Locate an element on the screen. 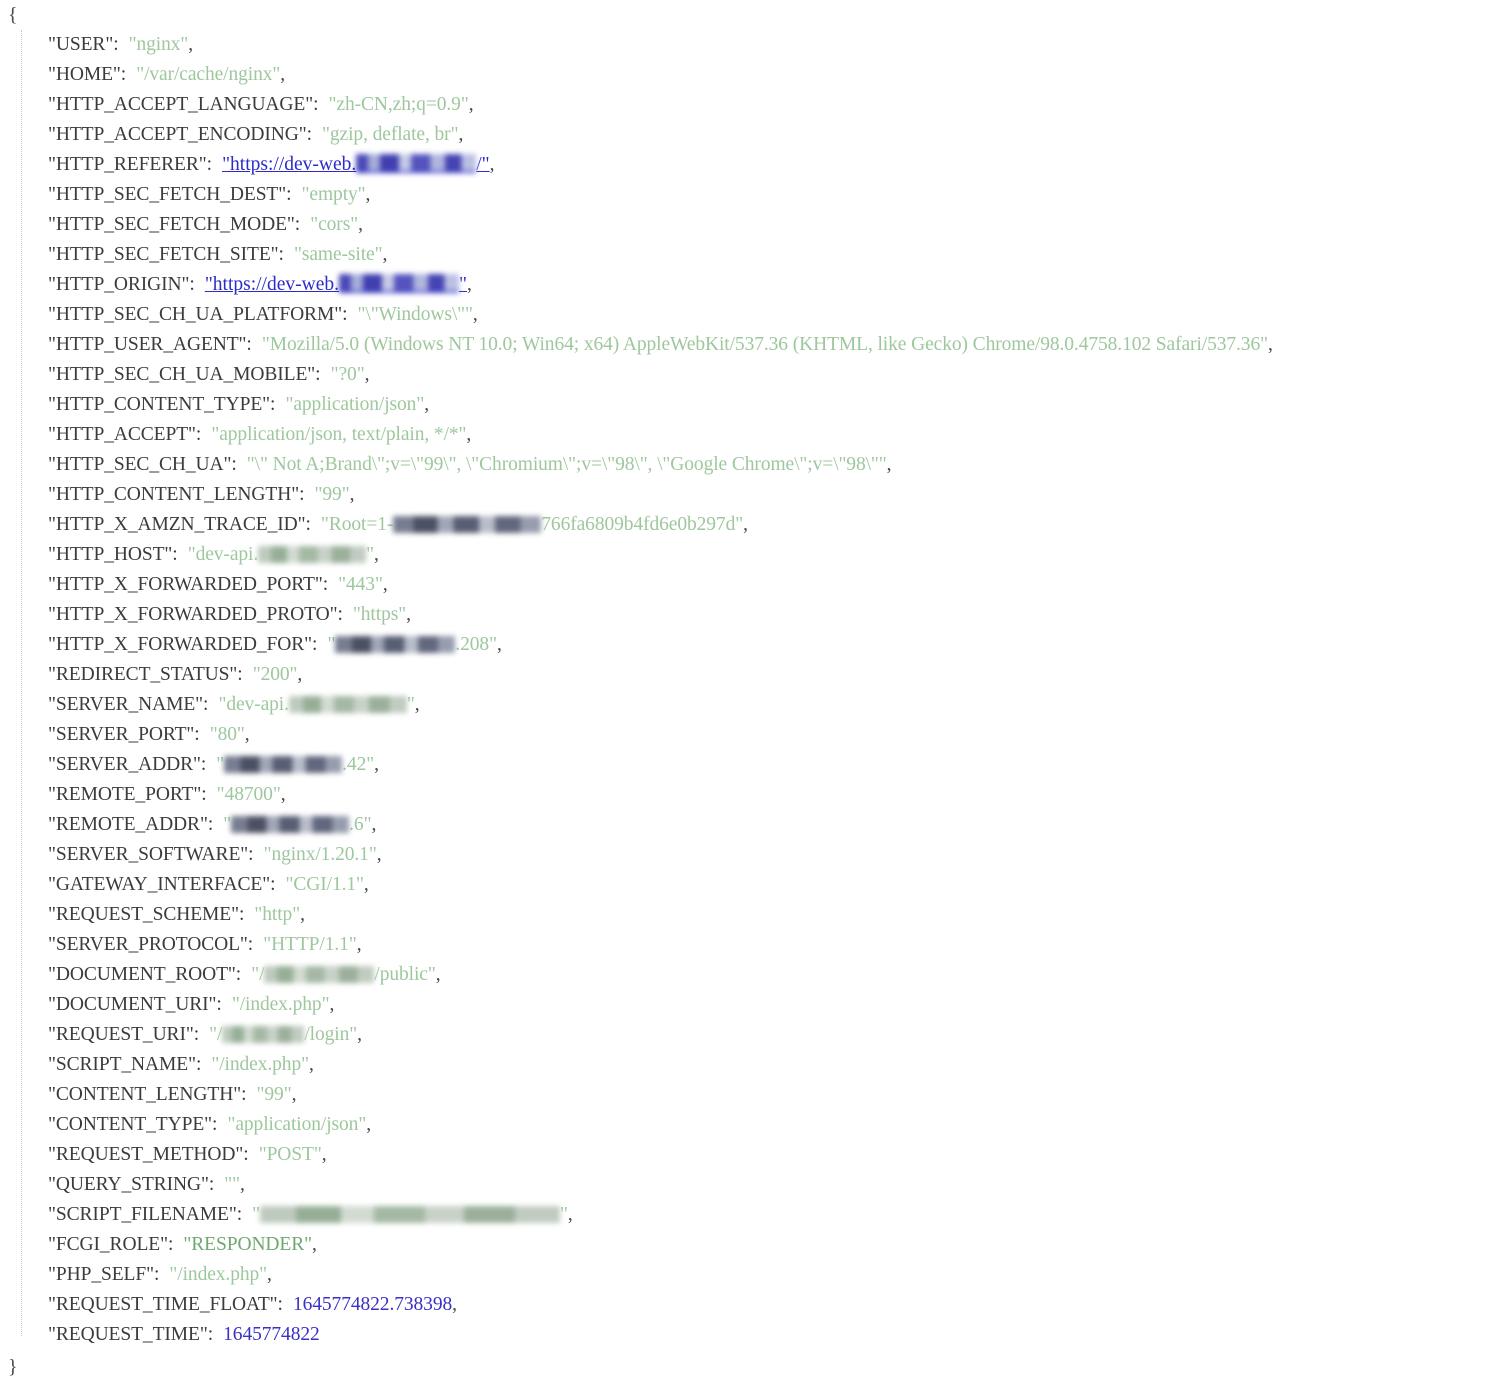  json-key-name: HTTP_ACCEPT_LANGUAGE is located at coordinates (180, 104).